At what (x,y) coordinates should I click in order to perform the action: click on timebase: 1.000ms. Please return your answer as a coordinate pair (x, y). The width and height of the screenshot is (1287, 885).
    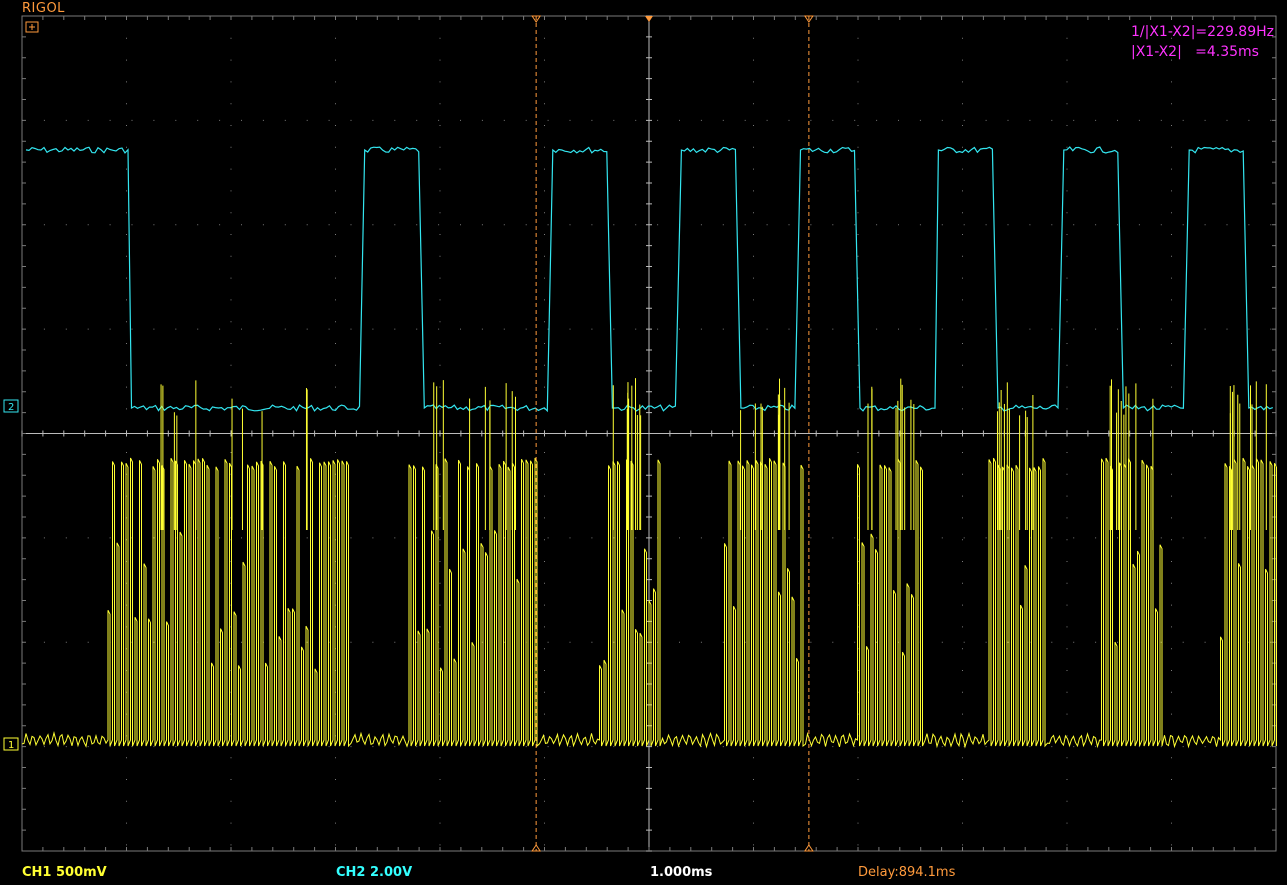
    Looking at the image, I should click on (681, 872).